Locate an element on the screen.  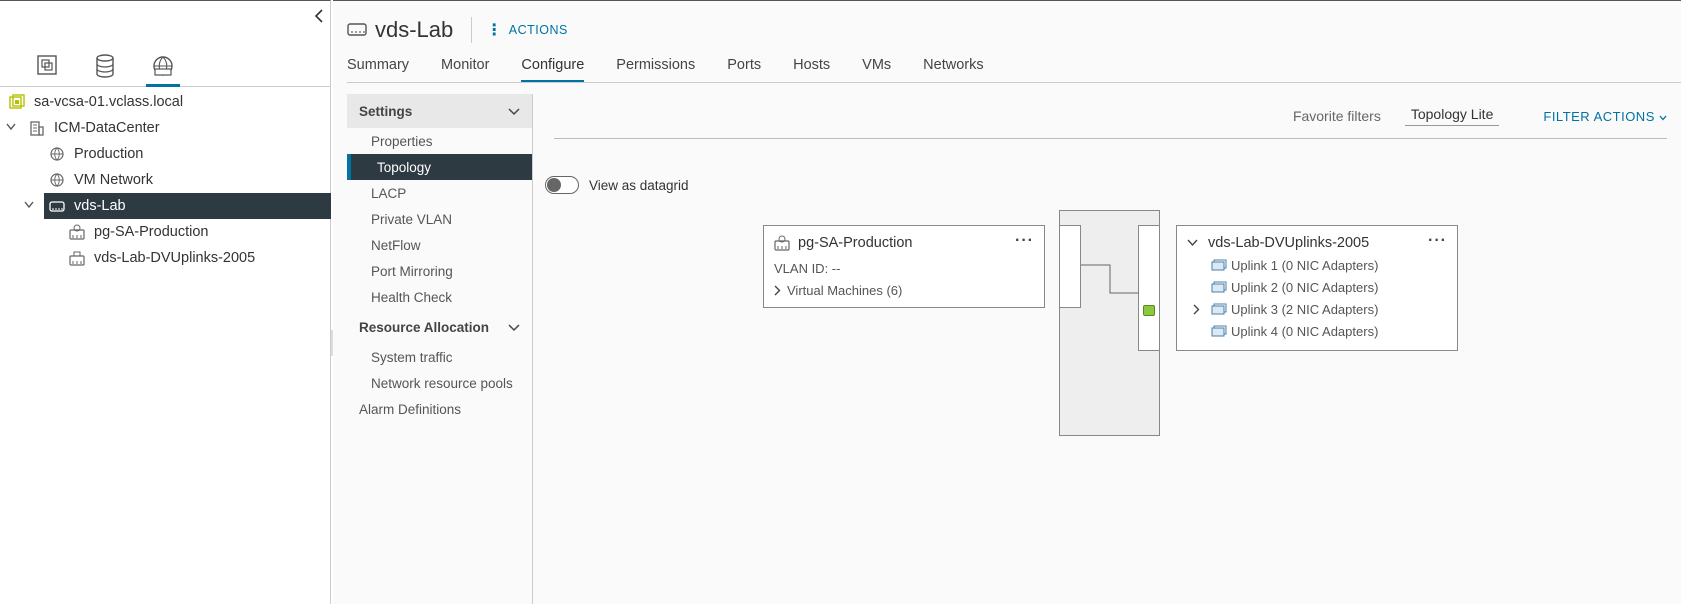
tree-item-label: vds-Lab-DVUplinks-2005 is located at coordinates (175, 258).